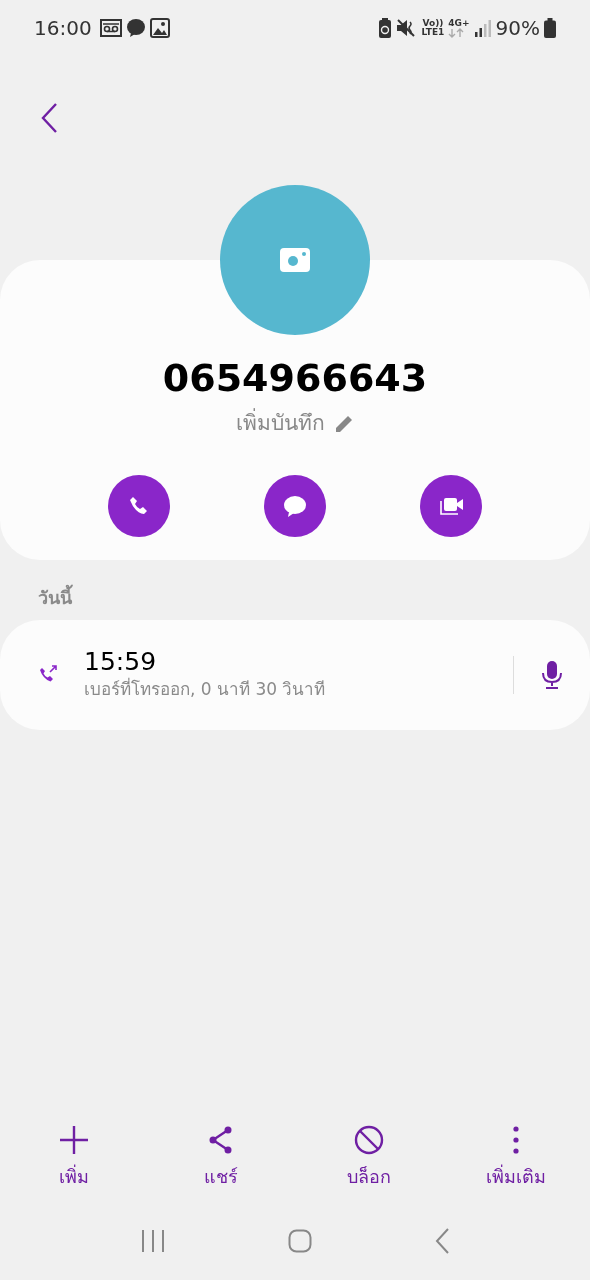  What do you see at coordinates (295, 423) in the screenshot?
I see `add-note-link: เพิ่มบันทึก` at bounding box center [295, 423].